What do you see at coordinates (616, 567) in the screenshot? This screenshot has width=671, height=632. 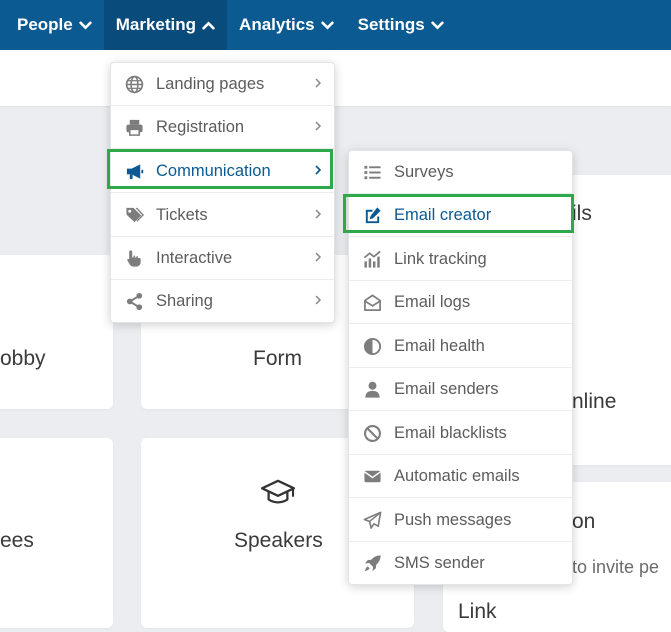 I see `card-invitation-desc: to invite pe` at bounding box center [616, 567].